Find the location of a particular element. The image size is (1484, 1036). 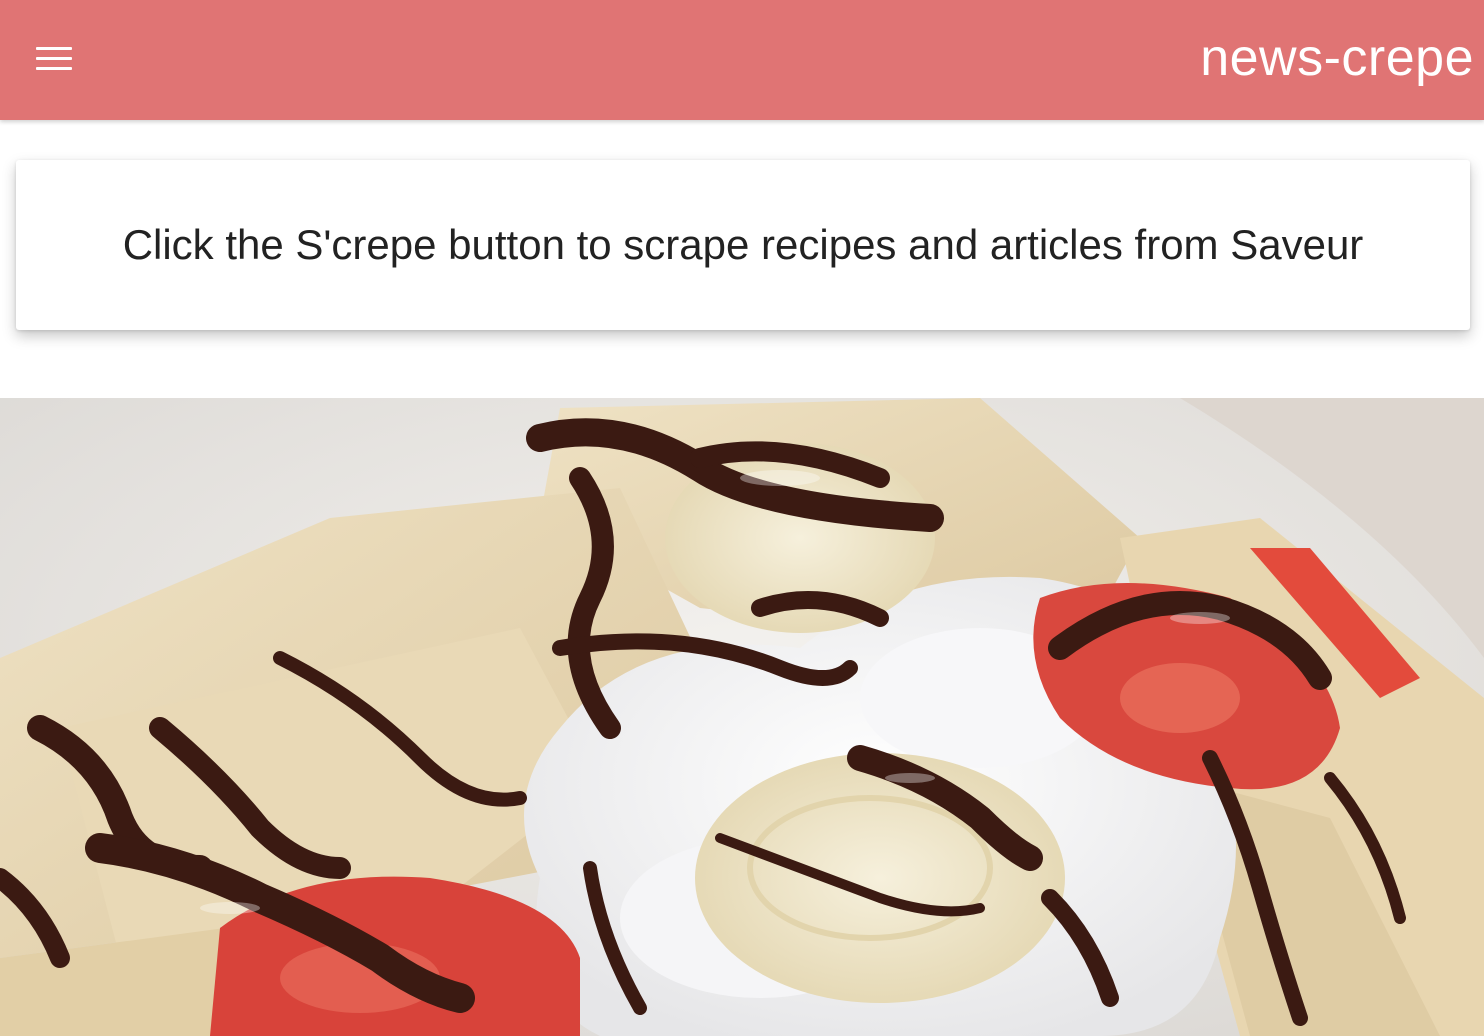

top-app-bar: news-crepe is located at coordinates (742, 60).